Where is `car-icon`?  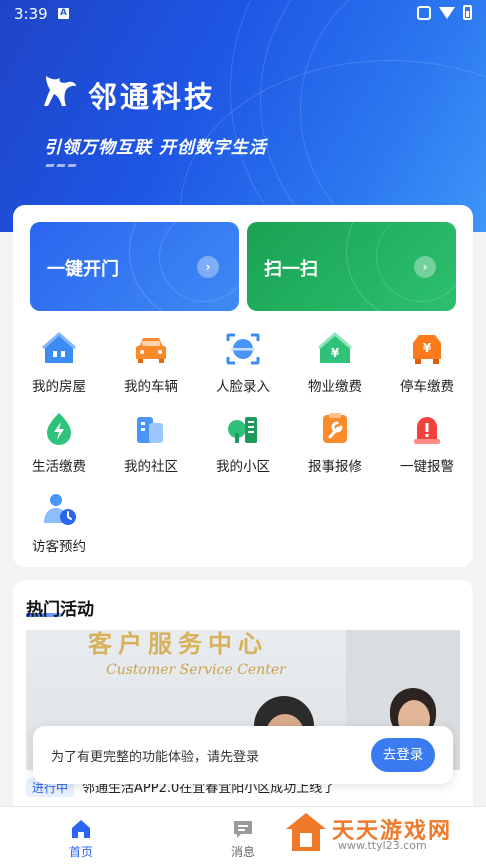 car-icon is located at coordinates (151, 350).